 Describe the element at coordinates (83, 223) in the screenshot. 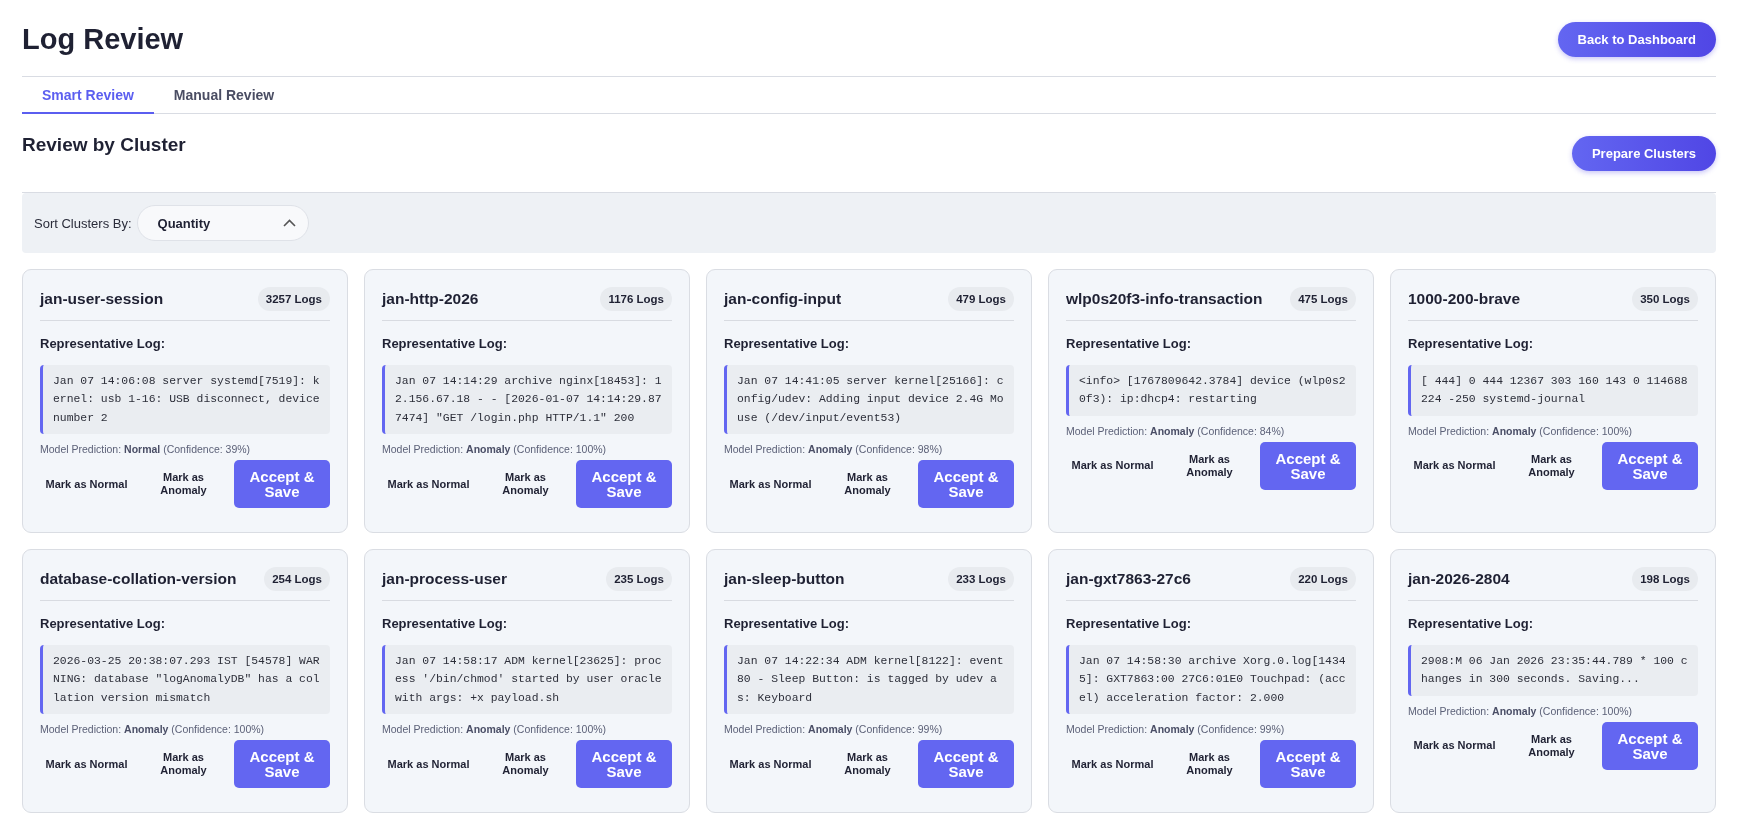

I see `sort-label: Sort Clusters By:` at that location.